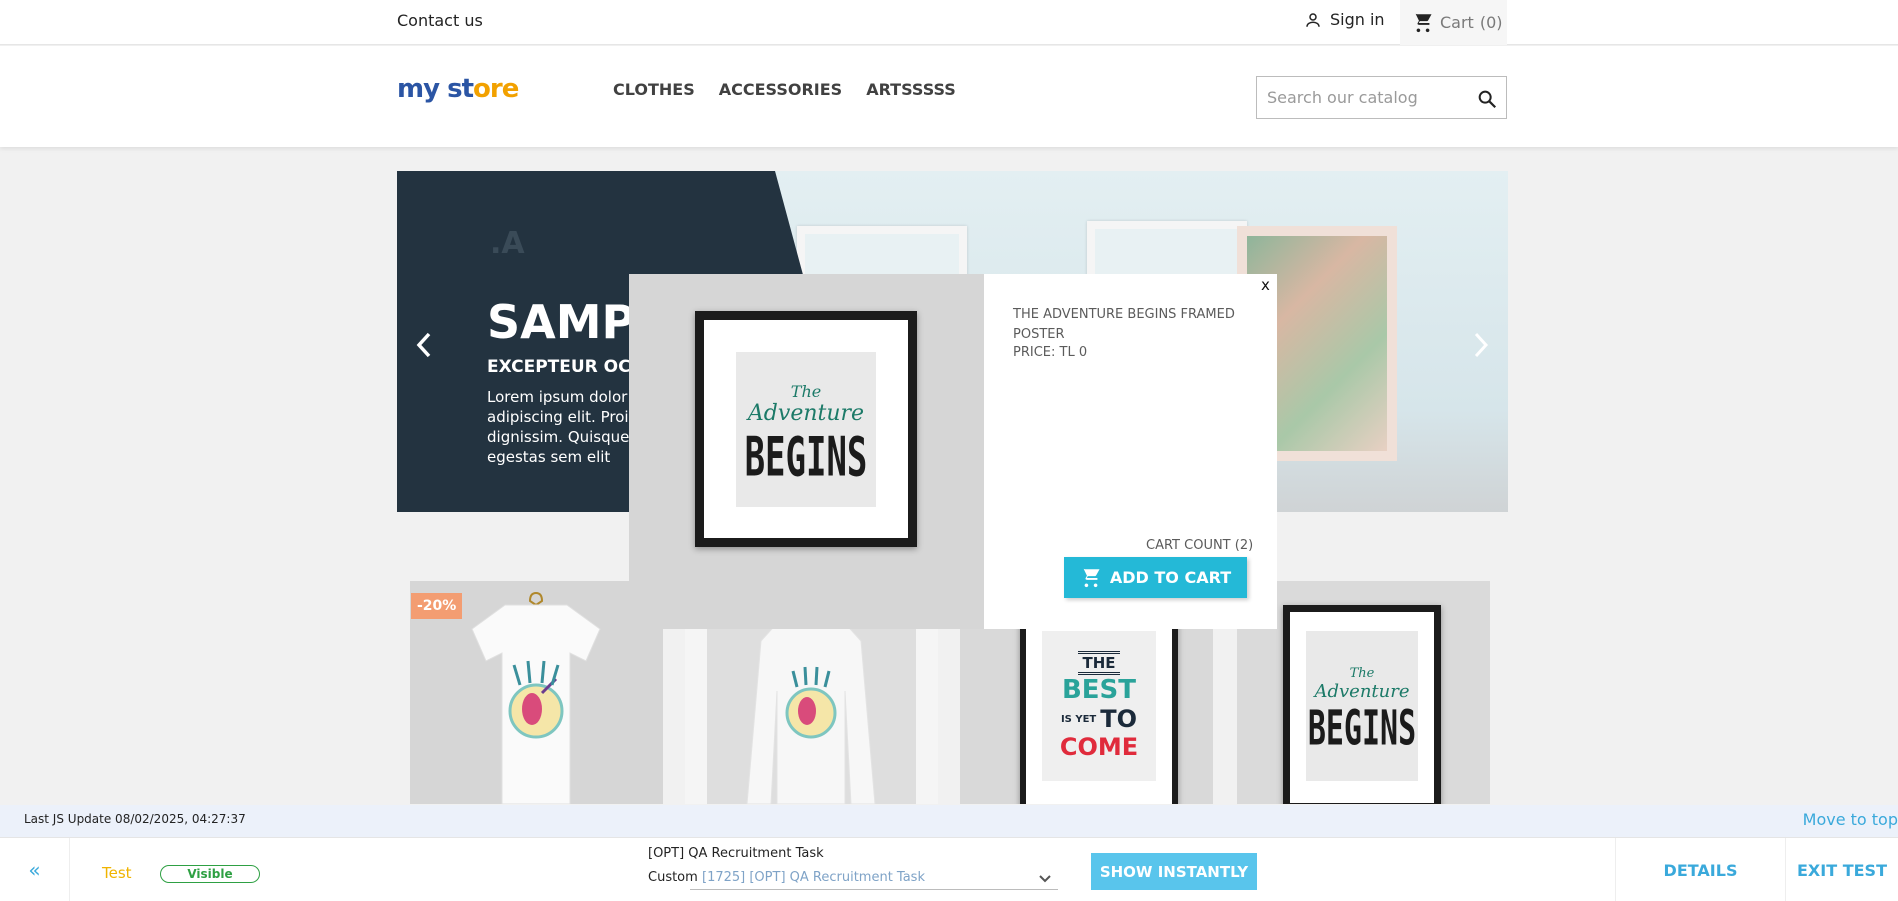 The width and height of the screenshot is (1898, 901). Describe the element at coordinates (1362, 706) in the screenshot. I see `adventure-poster-art: The Adventure BEGINS` at that location.